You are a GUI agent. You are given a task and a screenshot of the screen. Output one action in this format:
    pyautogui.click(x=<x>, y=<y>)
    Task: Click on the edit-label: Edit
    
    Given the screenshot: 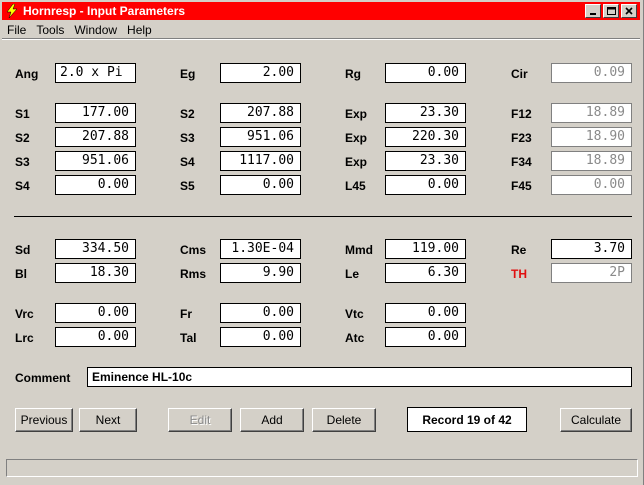 What is the action you would take?
    pyautogui.click(x=200, y=420)
    